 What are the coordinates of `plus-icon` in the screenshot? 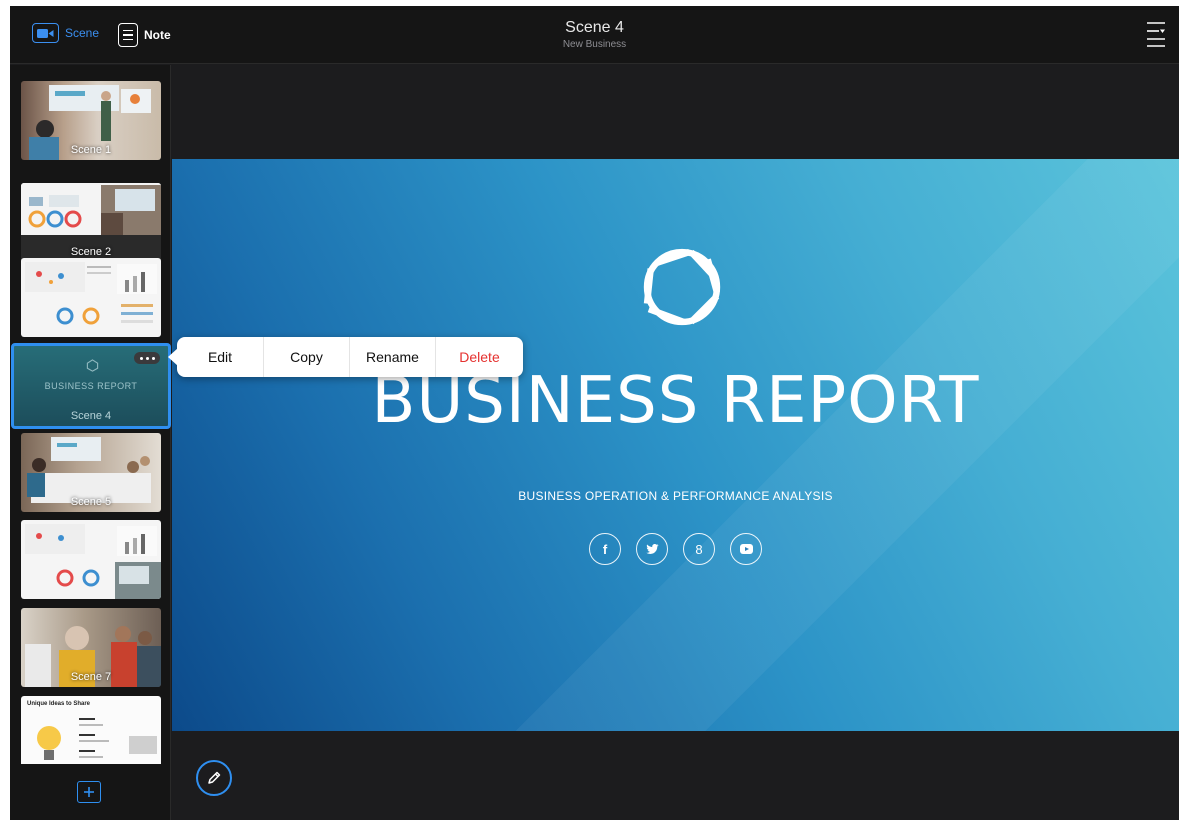 It's located at (89, 792).